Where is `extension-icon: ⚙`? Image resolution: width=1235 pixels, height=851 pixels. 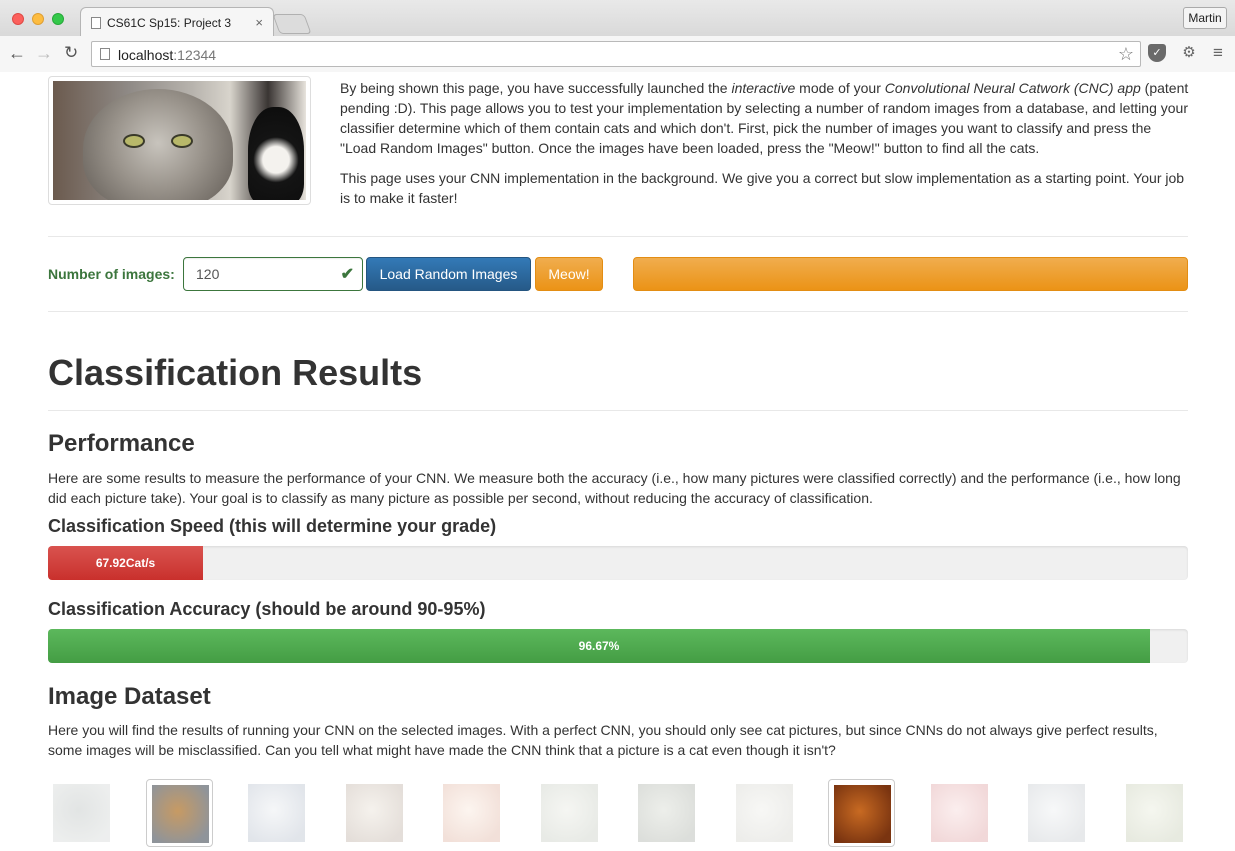 extension-icon: ⚙ is located at coordinates (1189, 53).